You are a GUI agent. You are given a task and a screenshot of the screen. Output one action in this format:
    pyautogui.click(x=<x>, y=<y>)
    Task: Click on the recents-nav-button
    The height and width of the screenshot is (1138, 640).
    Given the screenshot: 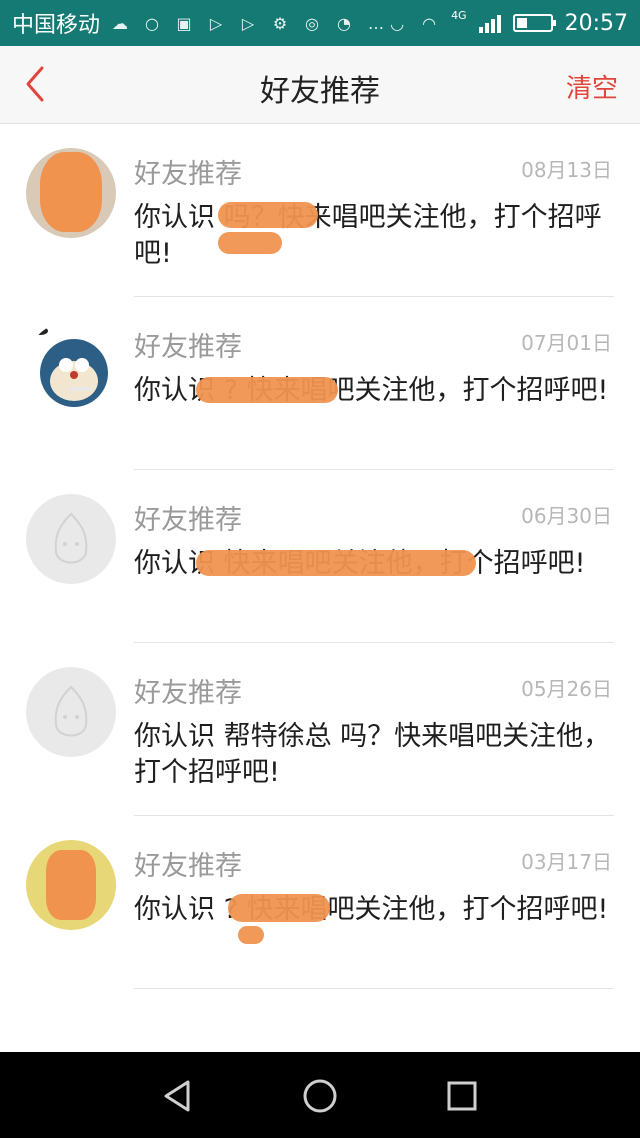 What is the action you would take?
    pyautogui.click(x=462, y=1096)
    